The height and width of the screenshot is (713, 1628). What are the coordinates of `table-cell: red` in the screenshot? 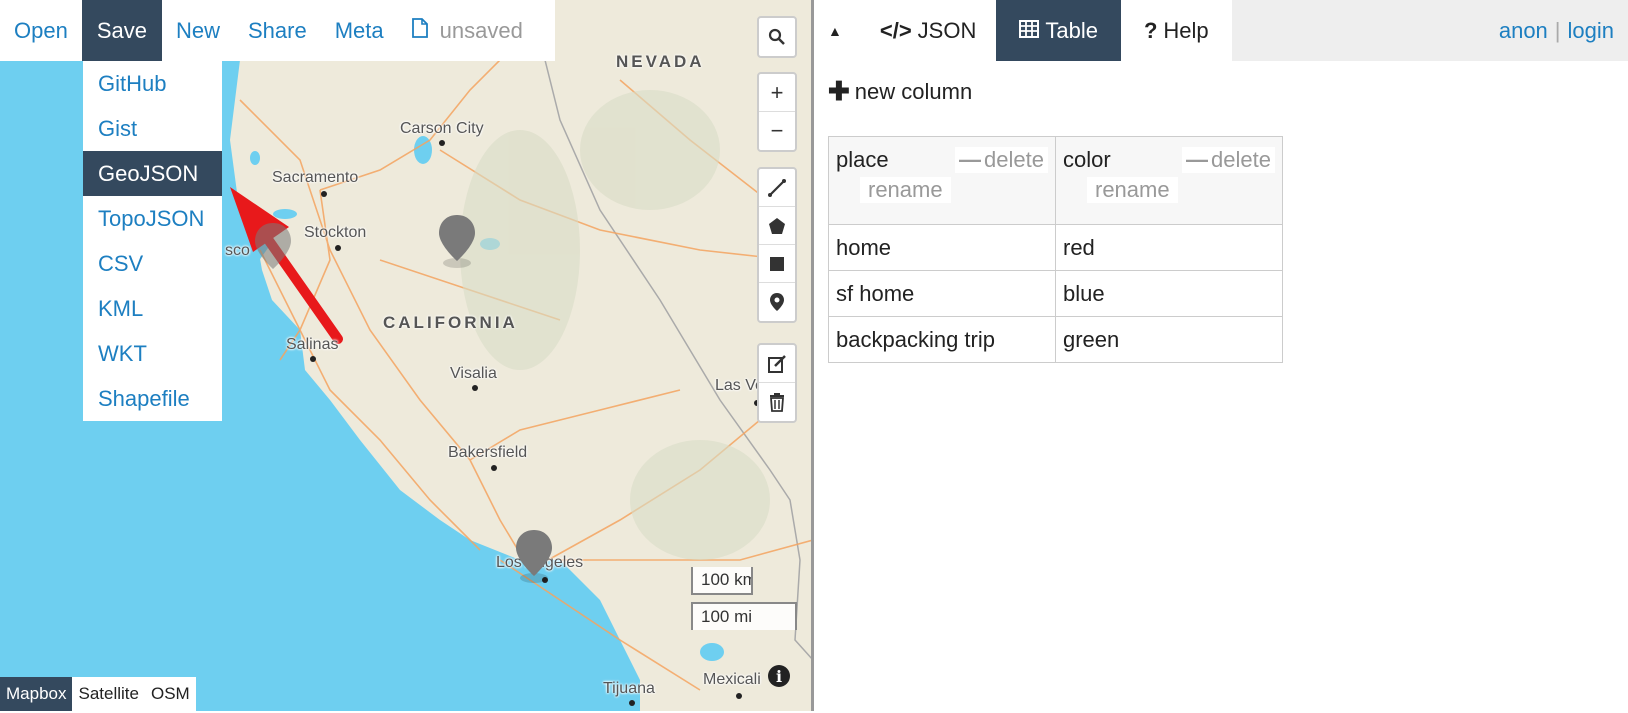 It's located at (1169, 247).